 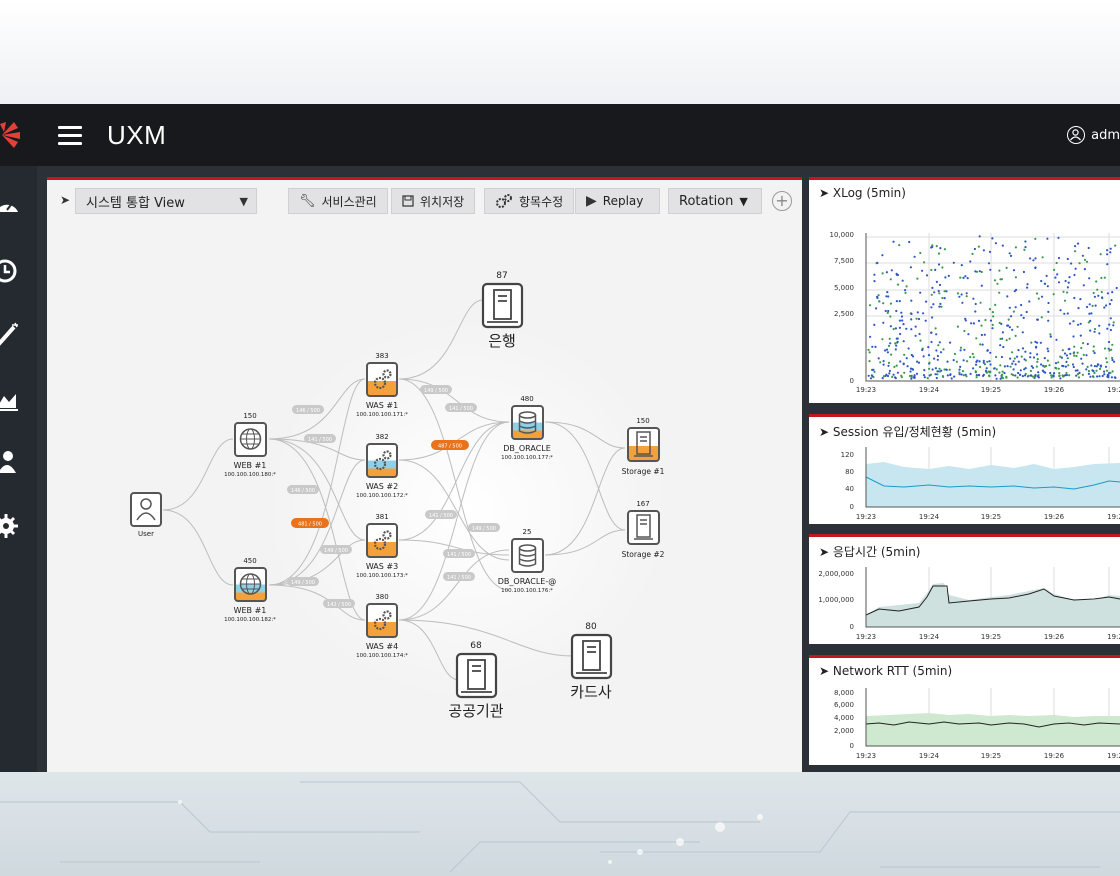 I want to click on save-position-button: 위치저장, so click(x=433, y=201).